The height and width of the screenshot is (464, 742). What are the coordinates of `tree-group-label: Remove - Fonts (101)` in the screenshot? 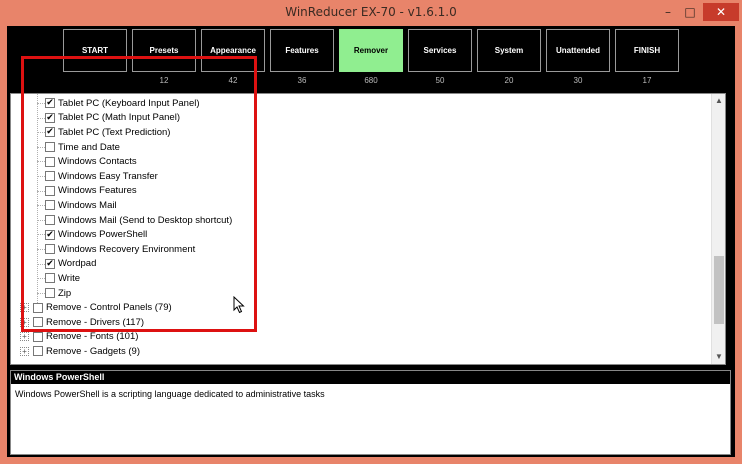 It's located at (92, 337).